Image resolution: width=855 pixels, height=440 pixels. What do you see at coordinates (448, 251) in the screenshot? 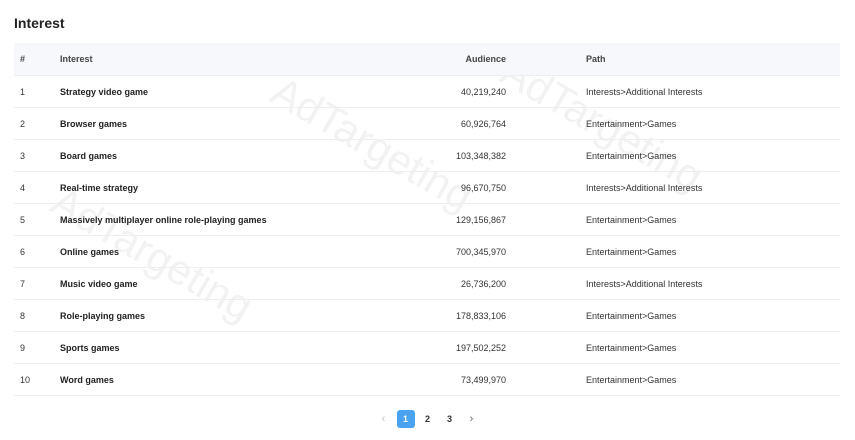
I see `row-audience: 700,345,970` at bounding box center [448, 251].